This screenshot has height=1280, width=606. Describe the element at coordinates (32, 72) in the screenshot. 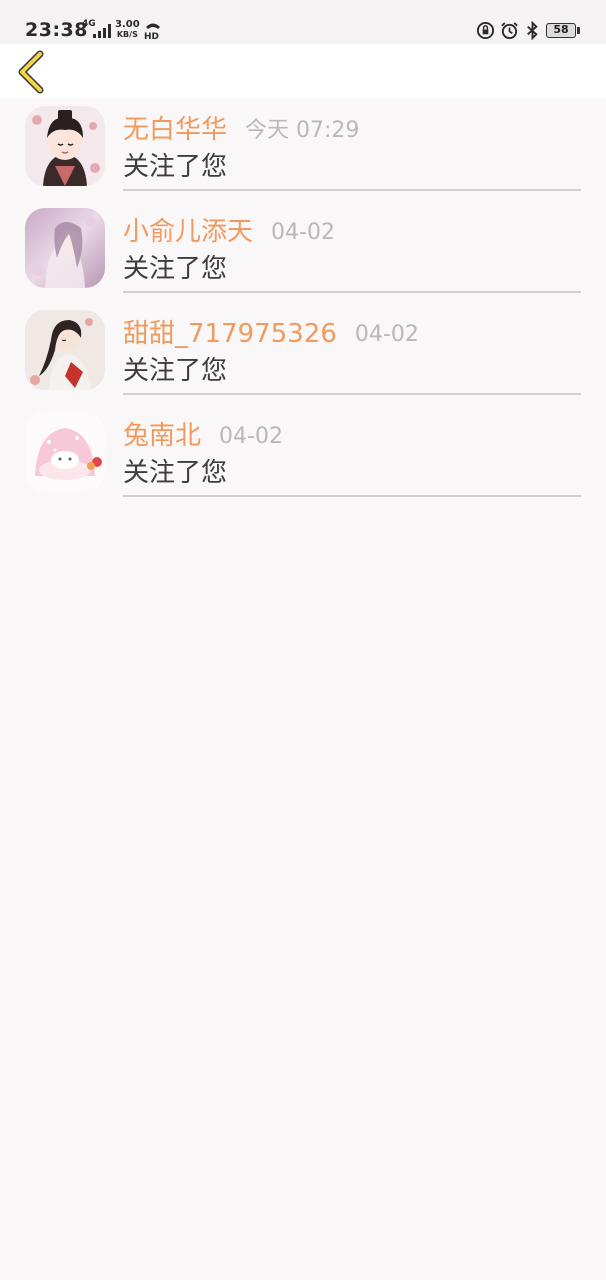

I see `chevron-left-icon` at that location.